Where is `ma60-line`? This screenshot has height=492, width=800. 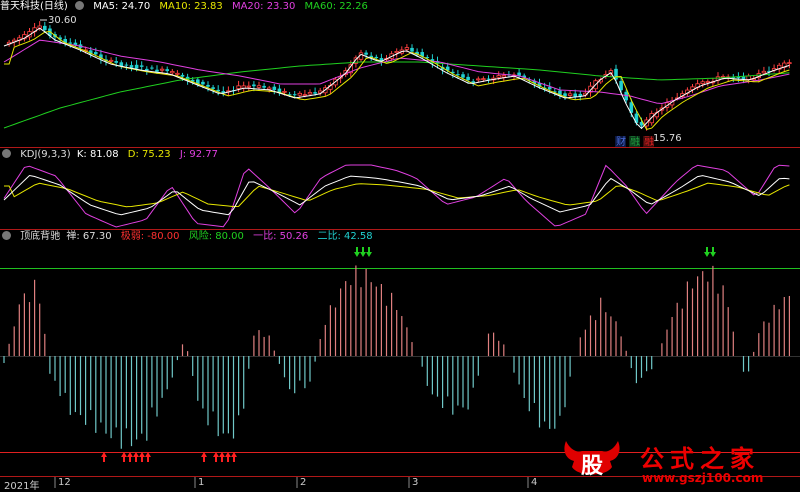
ma60-line is located at coordinates (396, 95).